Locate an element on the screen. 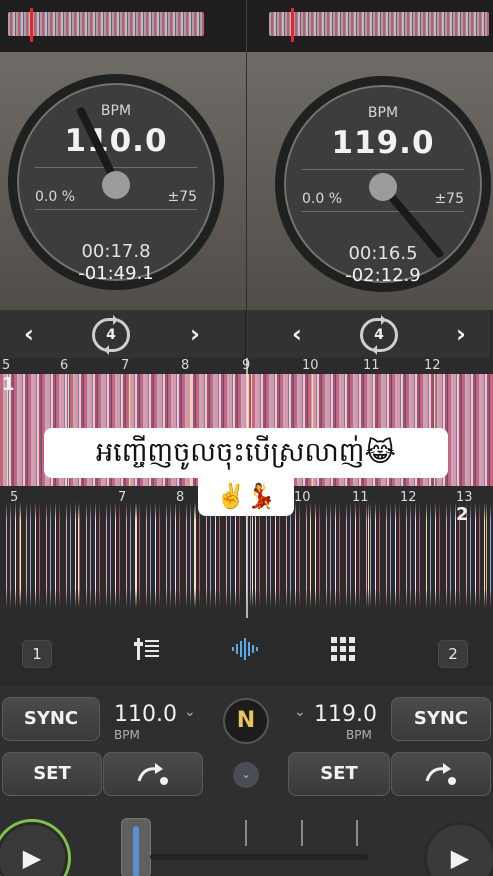 The image size is (493, 876). loop-nav-left: ‹ 4 › is located at coordinates (123, 334).